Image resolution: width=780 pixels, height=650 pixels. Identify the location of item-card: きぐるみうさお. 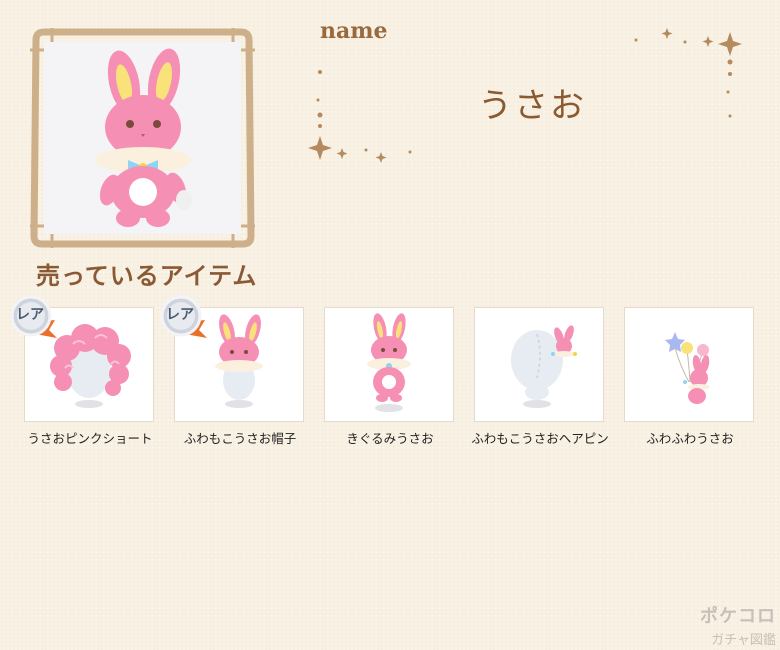
(385, 383).